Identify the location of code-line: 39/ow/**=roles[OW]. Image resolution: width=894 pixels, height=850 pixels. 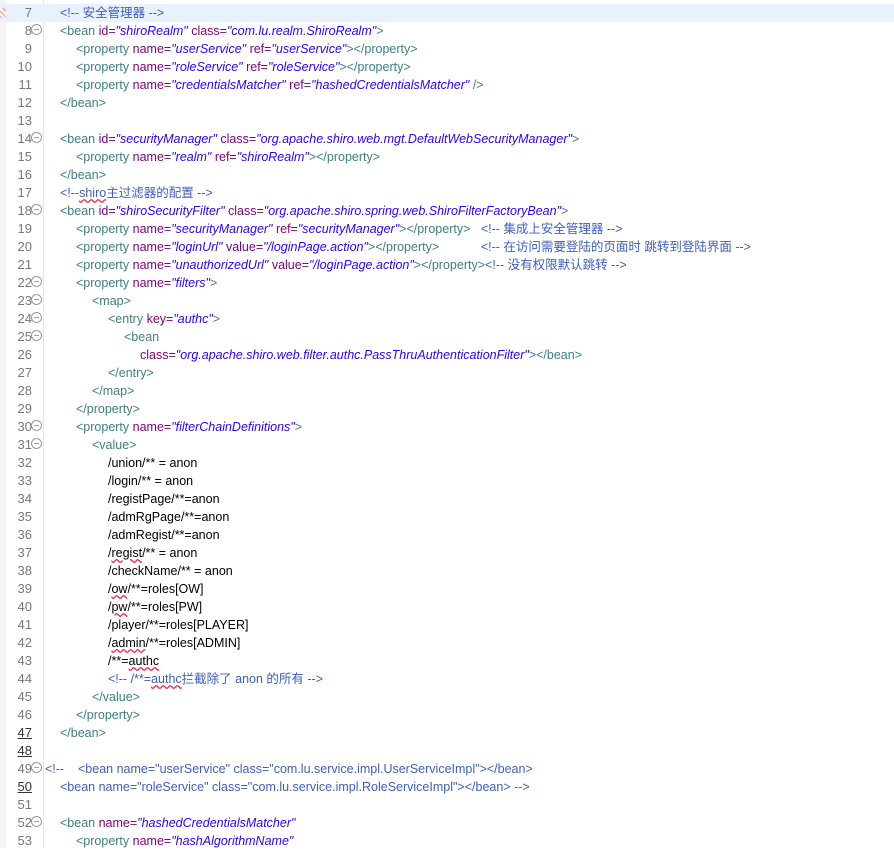
(447, 589).